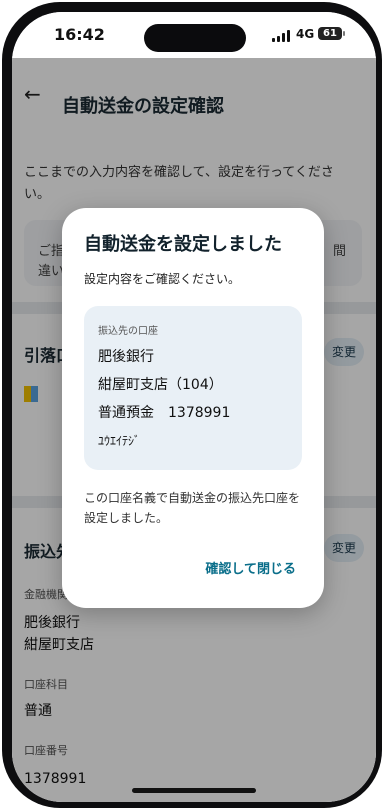  What do you see at coordinates (305, 34) in the screenshot?
I see `network-type: 4G` at bounding box center [305, 34].